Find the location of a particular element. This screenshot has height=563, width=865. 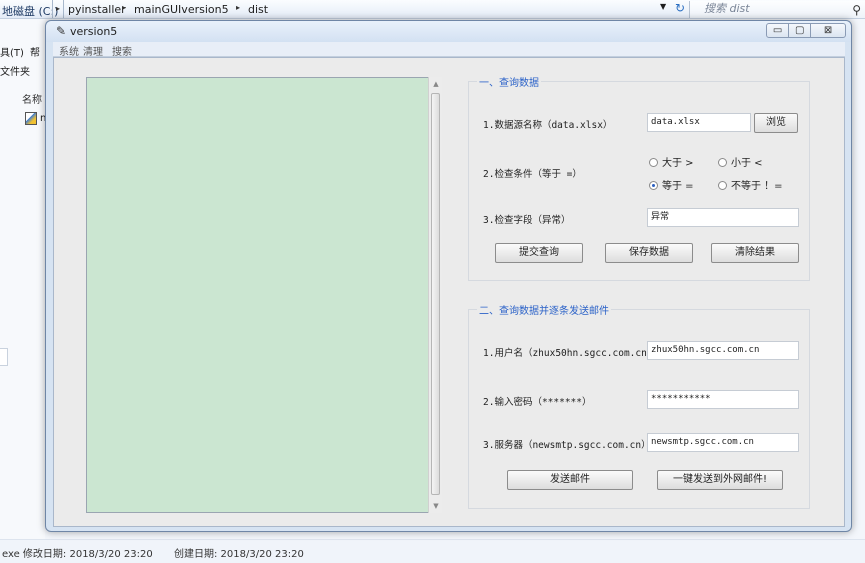

radio-equal-label: 等于 = is located at coordinates (678, 186).